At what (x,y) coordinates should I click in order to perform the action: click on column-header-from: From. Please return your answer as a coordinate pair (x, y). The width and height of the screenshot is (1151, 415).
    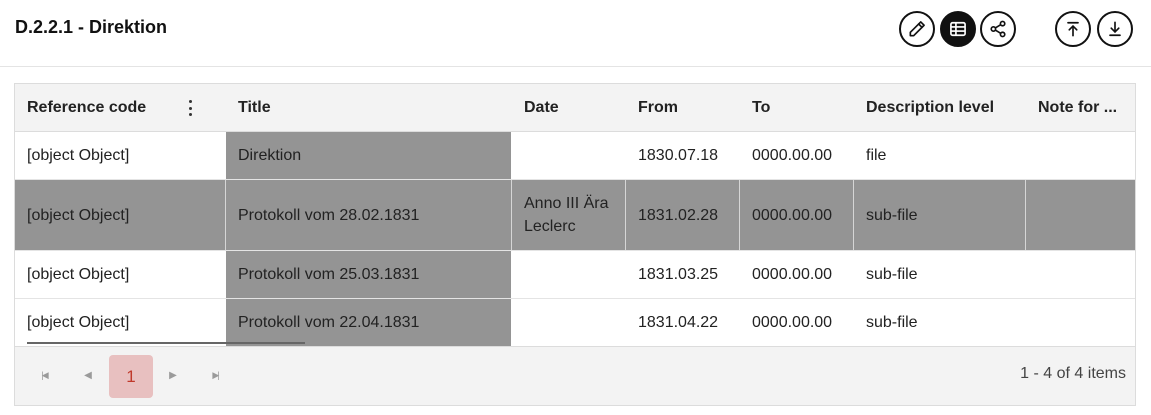
    Looking at the image, I should click on (683, 108).